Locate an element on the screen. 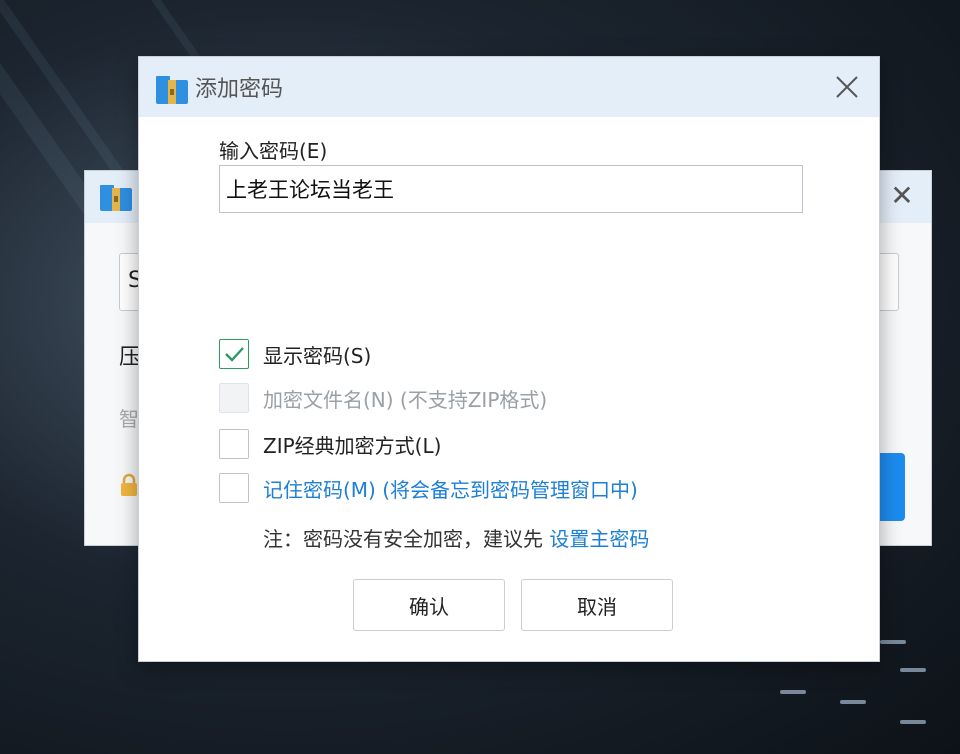 The image size is (960, 754). close-icon is located at coordinates (847, 87).